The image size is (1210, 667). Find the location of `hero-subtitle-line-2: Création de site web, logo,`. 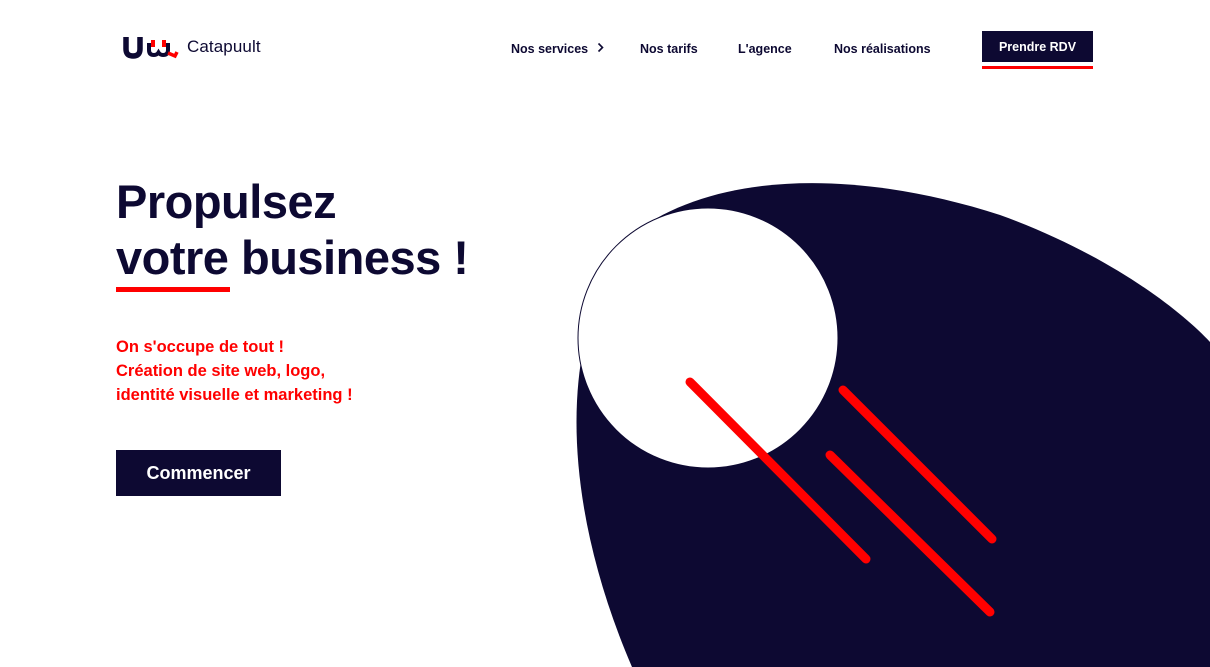

hero-subtitle-line-2: Création de site web, logo, is located at coordinates (221, 371).